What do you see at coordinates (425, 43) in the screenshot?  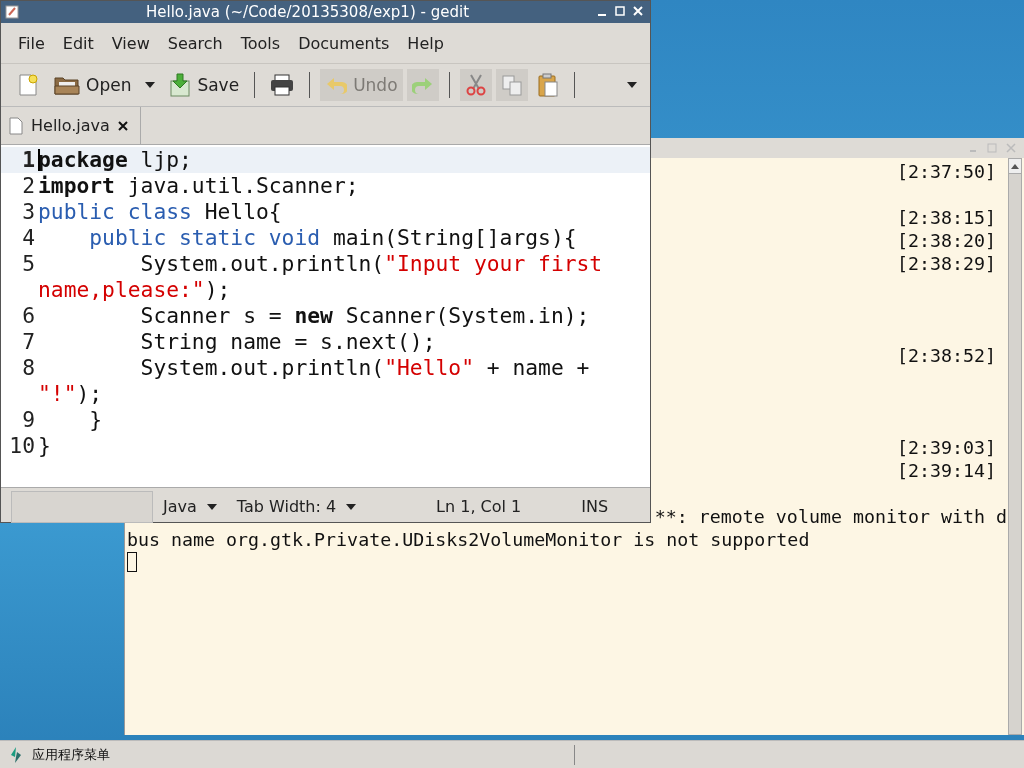 I see `menu-item: Help` at bounding box center [425, 43].